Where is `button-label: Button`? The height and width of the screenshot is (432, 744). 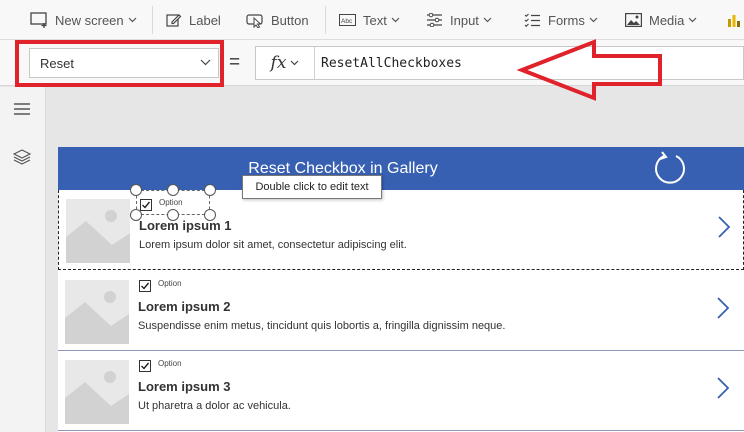
button-label: Button is located at coordinates (290, 20).